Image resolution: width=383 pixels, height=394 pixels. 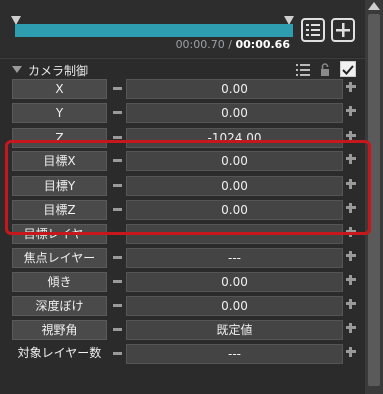 What do you see at coordinates (59, 306) in the screenshot?
I see `parameter-label-button: 深度ぼけ` at bounding box center [59, 306].